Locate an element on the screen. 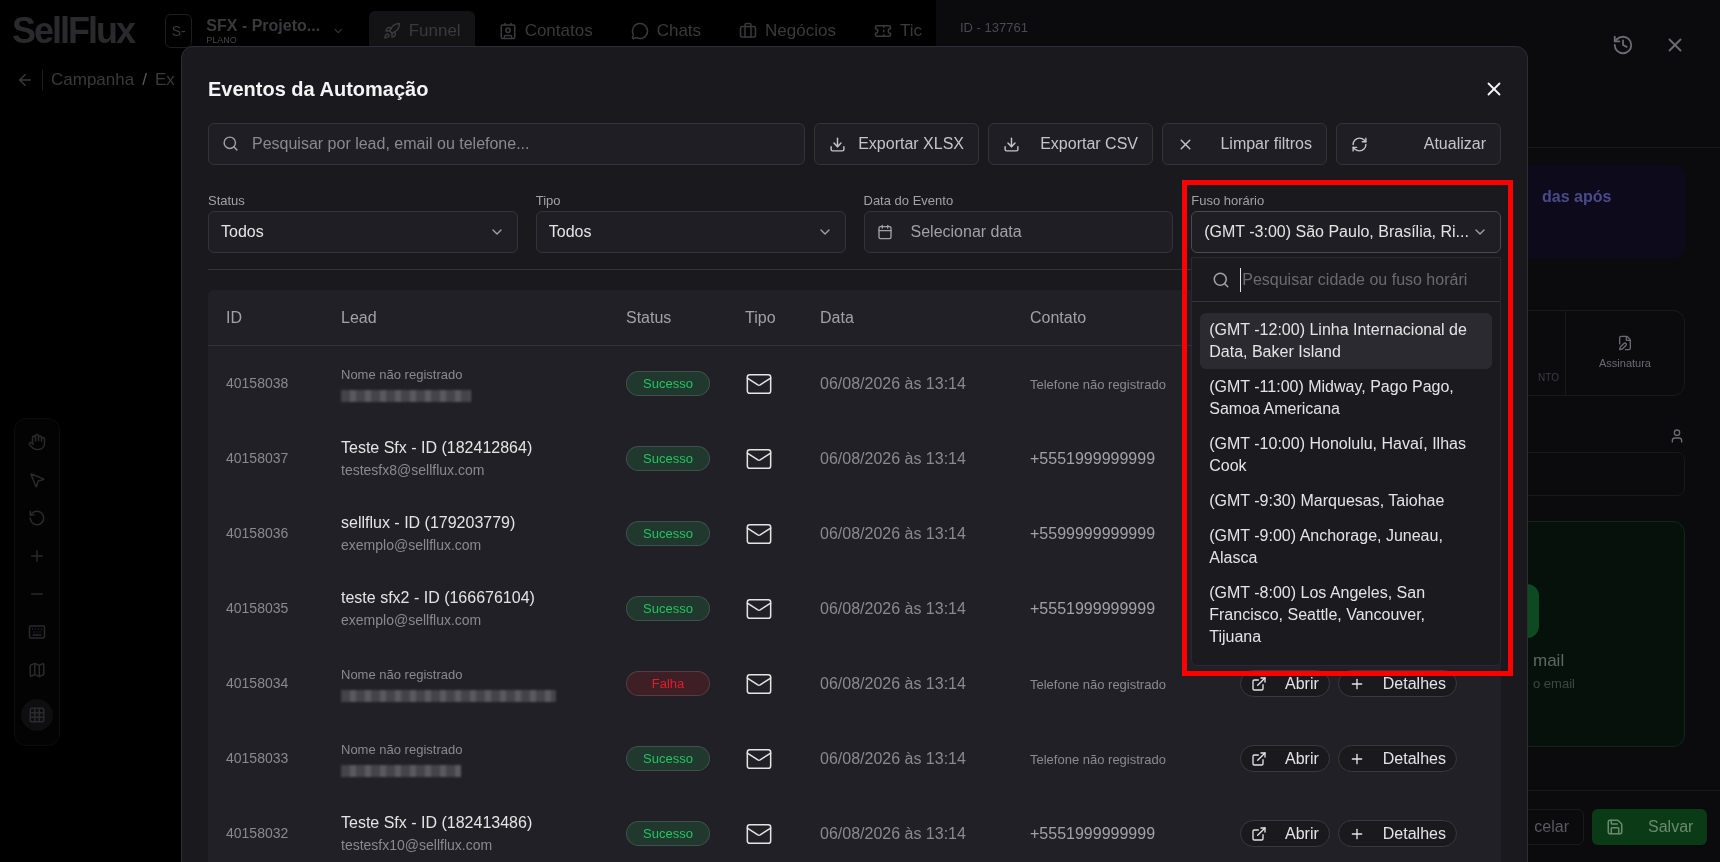  event-id: 40158034 is located at coordinates (257, 683).